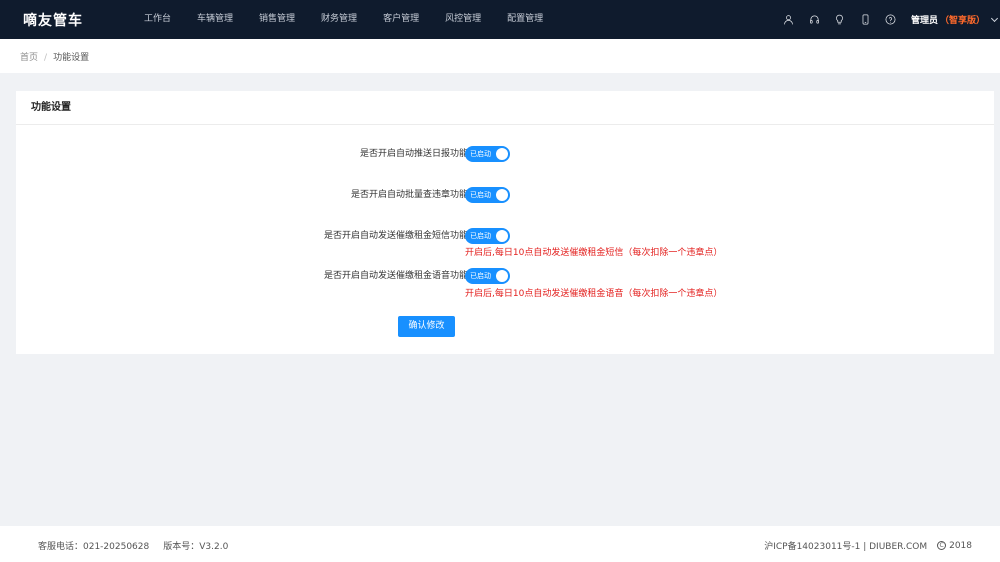 The height and width of the screenshot is (562, 1000). Describe the element at coordinates (942, 545) in the screenshot. I see `copyright-icon: C` at that location.